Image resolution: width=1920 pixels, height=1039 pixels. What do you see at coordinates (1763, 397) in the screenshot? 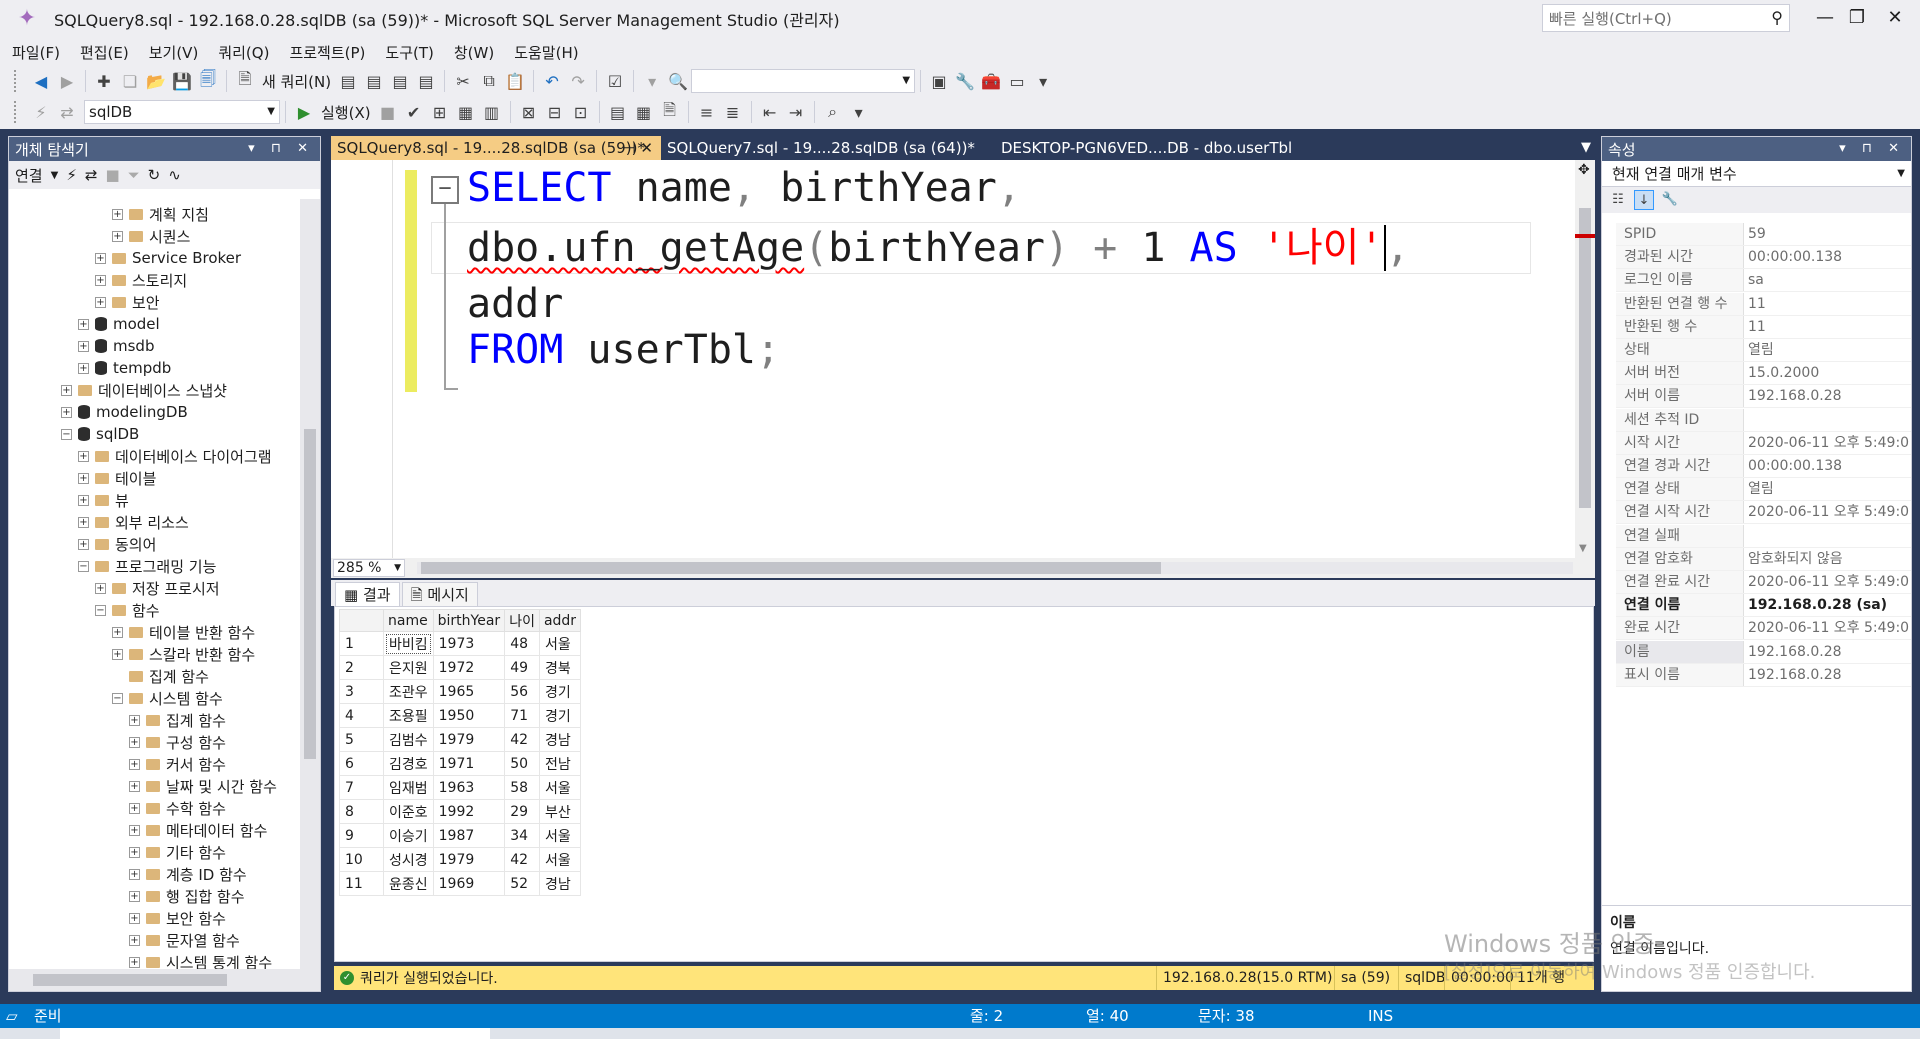
I see `property-row: 서버 이름 192.168.0.28` at bounding box center [1763, 397].